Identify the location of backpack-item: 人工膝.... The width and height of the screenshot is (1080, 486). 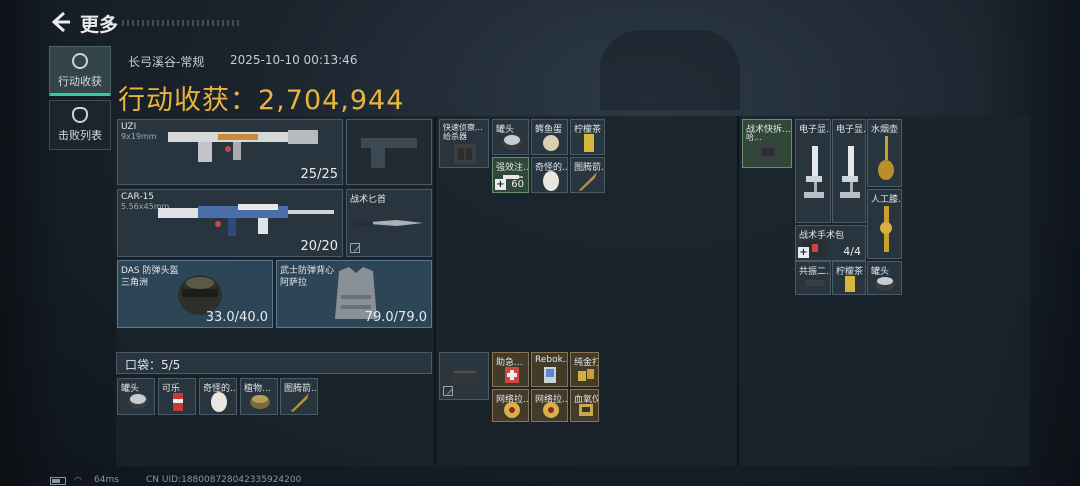
(884, 224).